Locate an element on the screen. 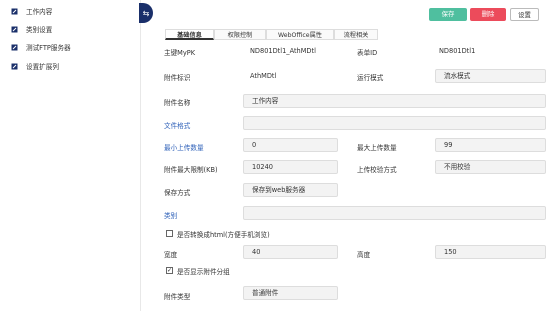 Image resolution: width=554 pixels, height=311 pixels. attach-type-label: 附件类型 is located at coordinates (177, 297).